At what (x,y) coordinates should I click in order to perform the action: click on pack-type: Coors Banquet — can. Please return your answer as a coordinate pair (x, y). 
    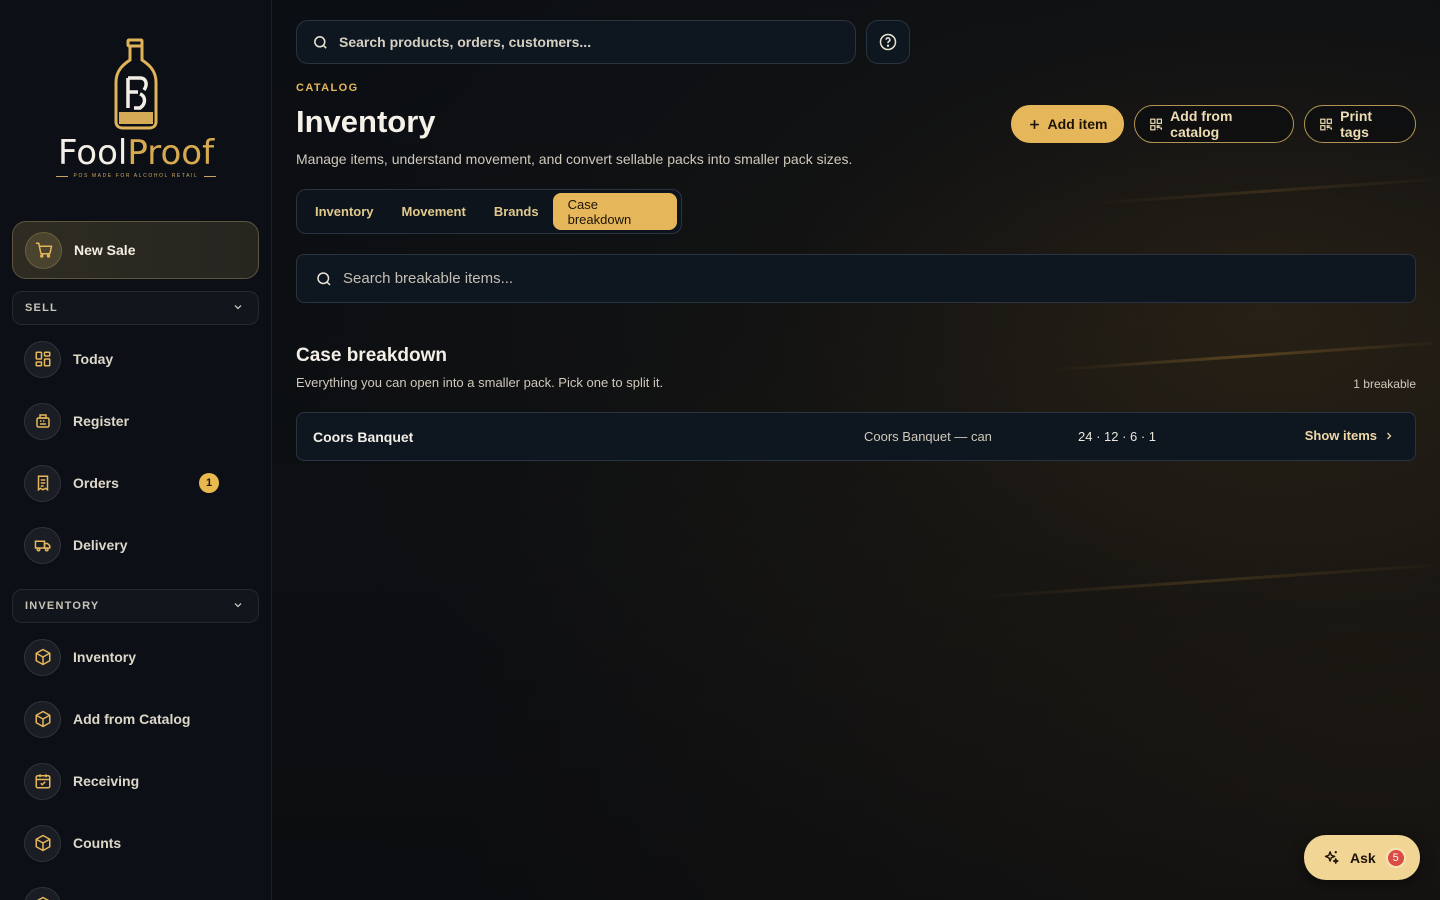
    Looking at the image, I should click on (928, 436).